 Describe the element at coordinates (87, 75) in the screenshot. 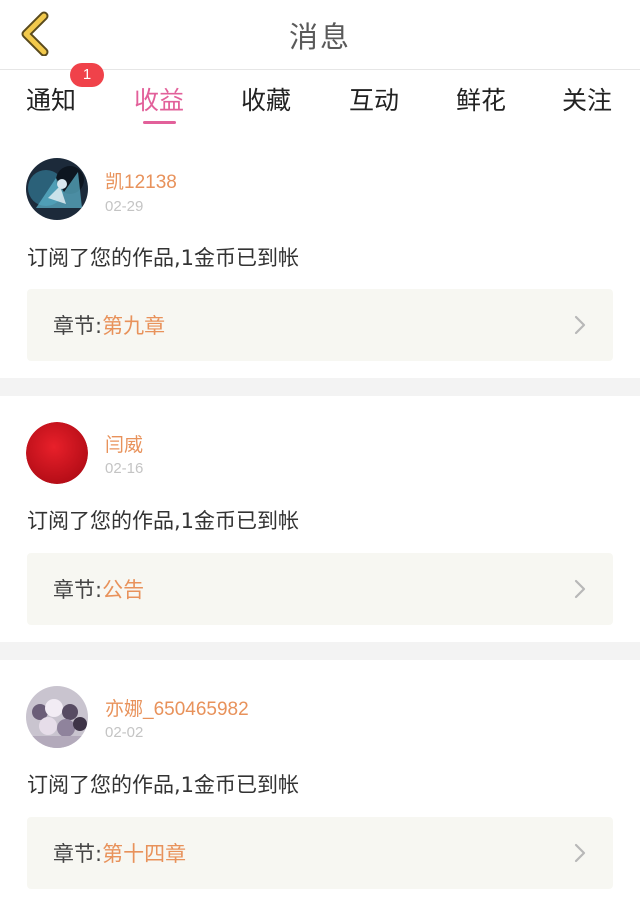

I see `notification-badge: 1` at that location.